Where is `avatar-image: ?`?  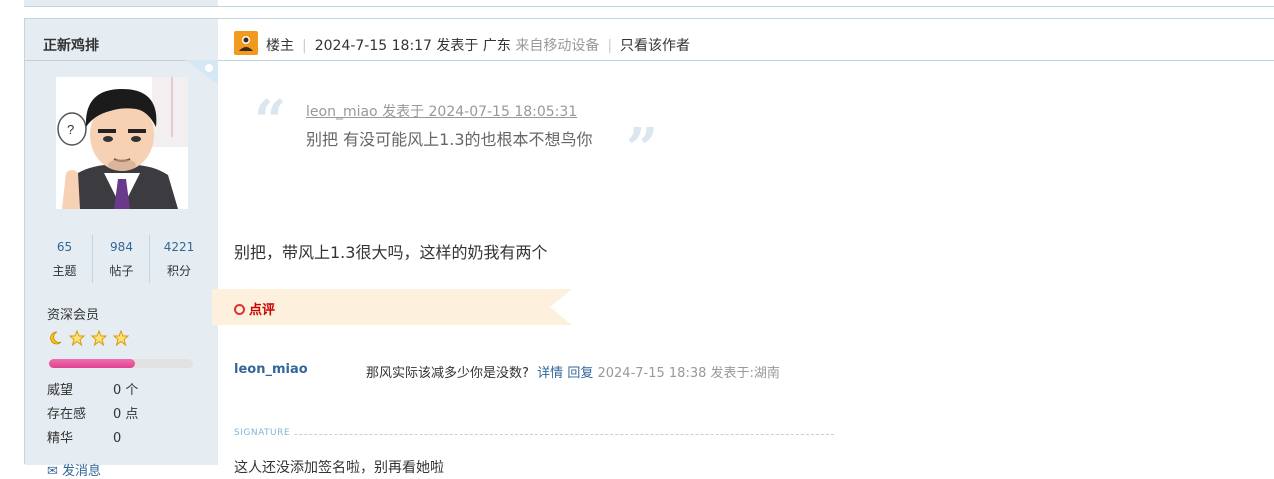 avatar-image: ? is located at coordinates (122, 143).